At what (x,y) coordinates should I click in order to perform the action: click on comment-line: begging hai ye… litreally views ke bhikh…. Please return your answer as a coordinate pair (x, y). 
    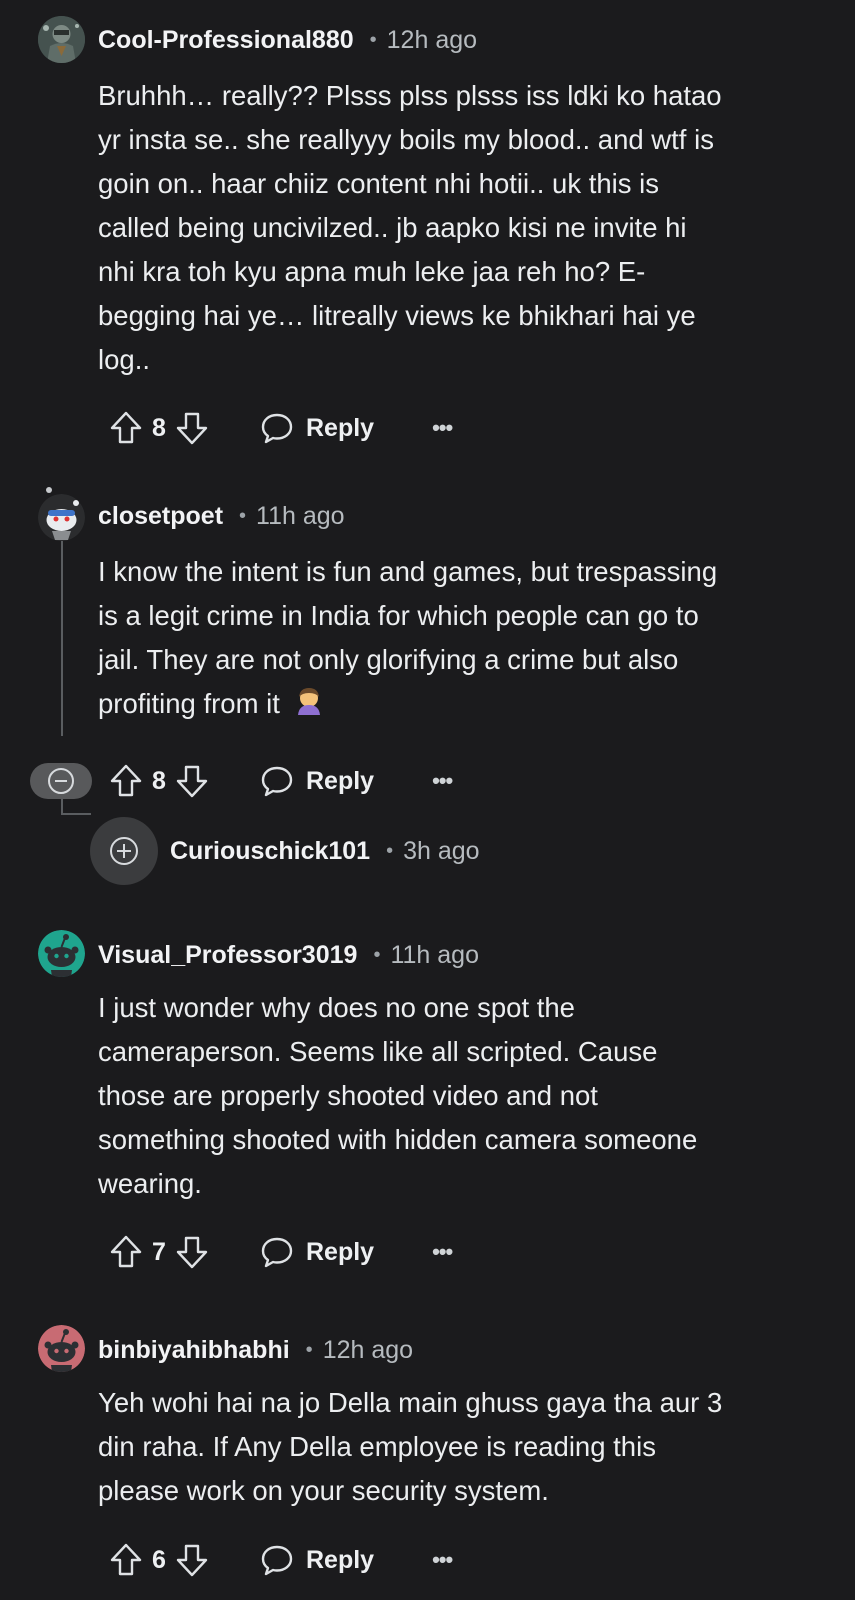
    Looking at the image, I should click on (397, 315).